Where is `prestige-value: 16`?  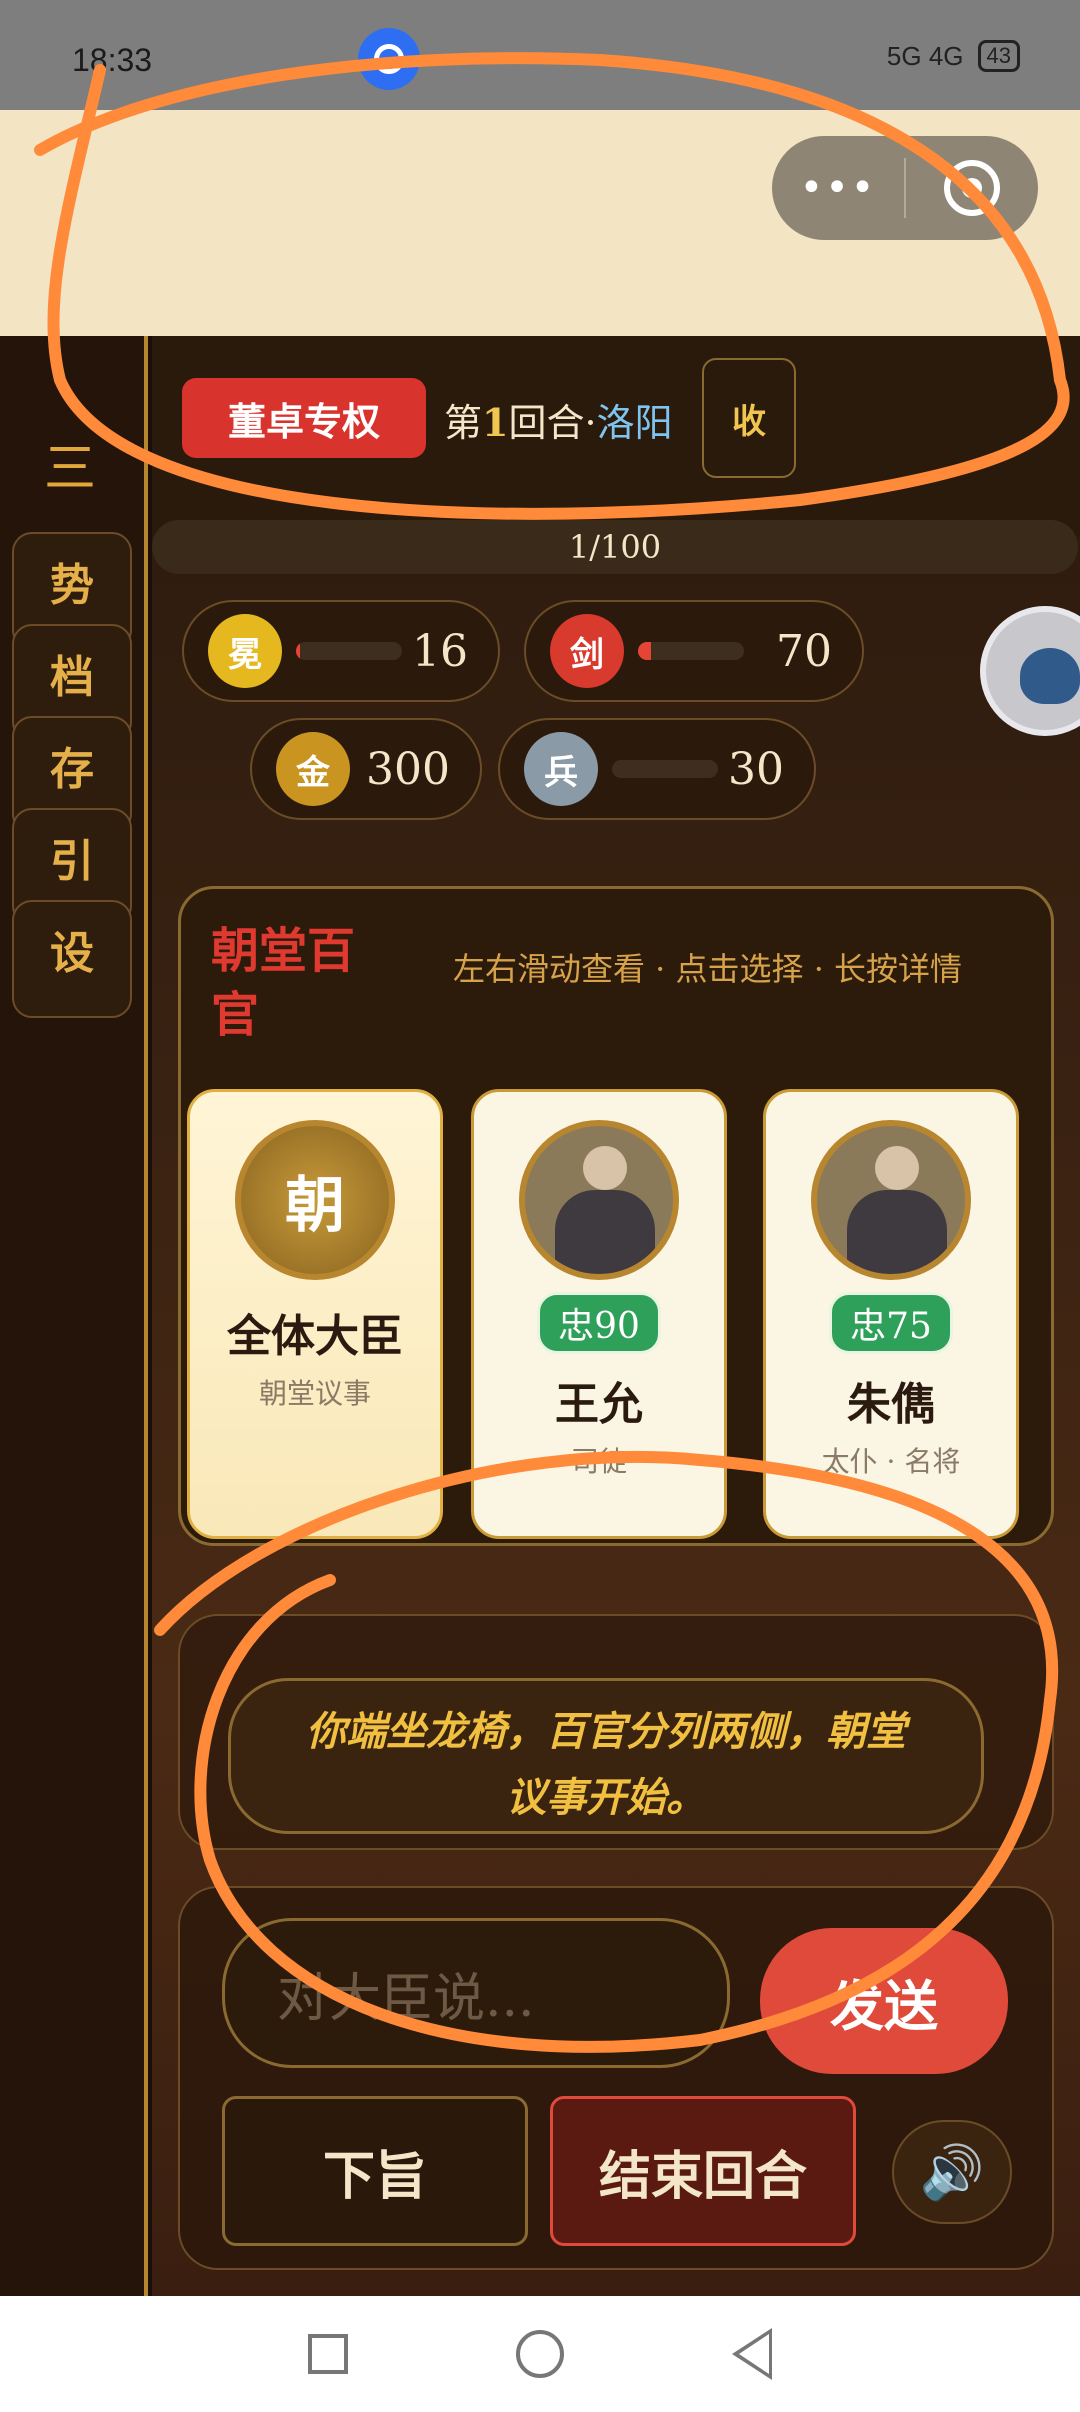 prestige-value: 16 is located at coordinates (440, 651).